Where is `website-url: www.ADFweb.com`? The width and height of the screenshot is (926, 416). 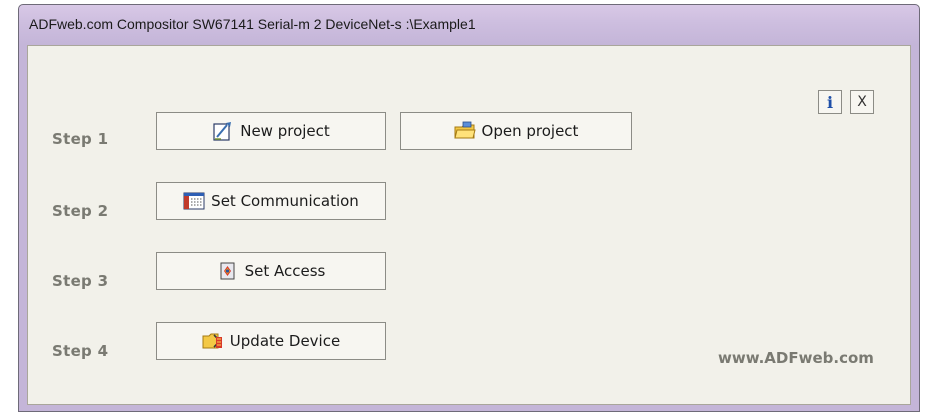 website-url: www.ADFweb.com is located at coordinates (796, 358).